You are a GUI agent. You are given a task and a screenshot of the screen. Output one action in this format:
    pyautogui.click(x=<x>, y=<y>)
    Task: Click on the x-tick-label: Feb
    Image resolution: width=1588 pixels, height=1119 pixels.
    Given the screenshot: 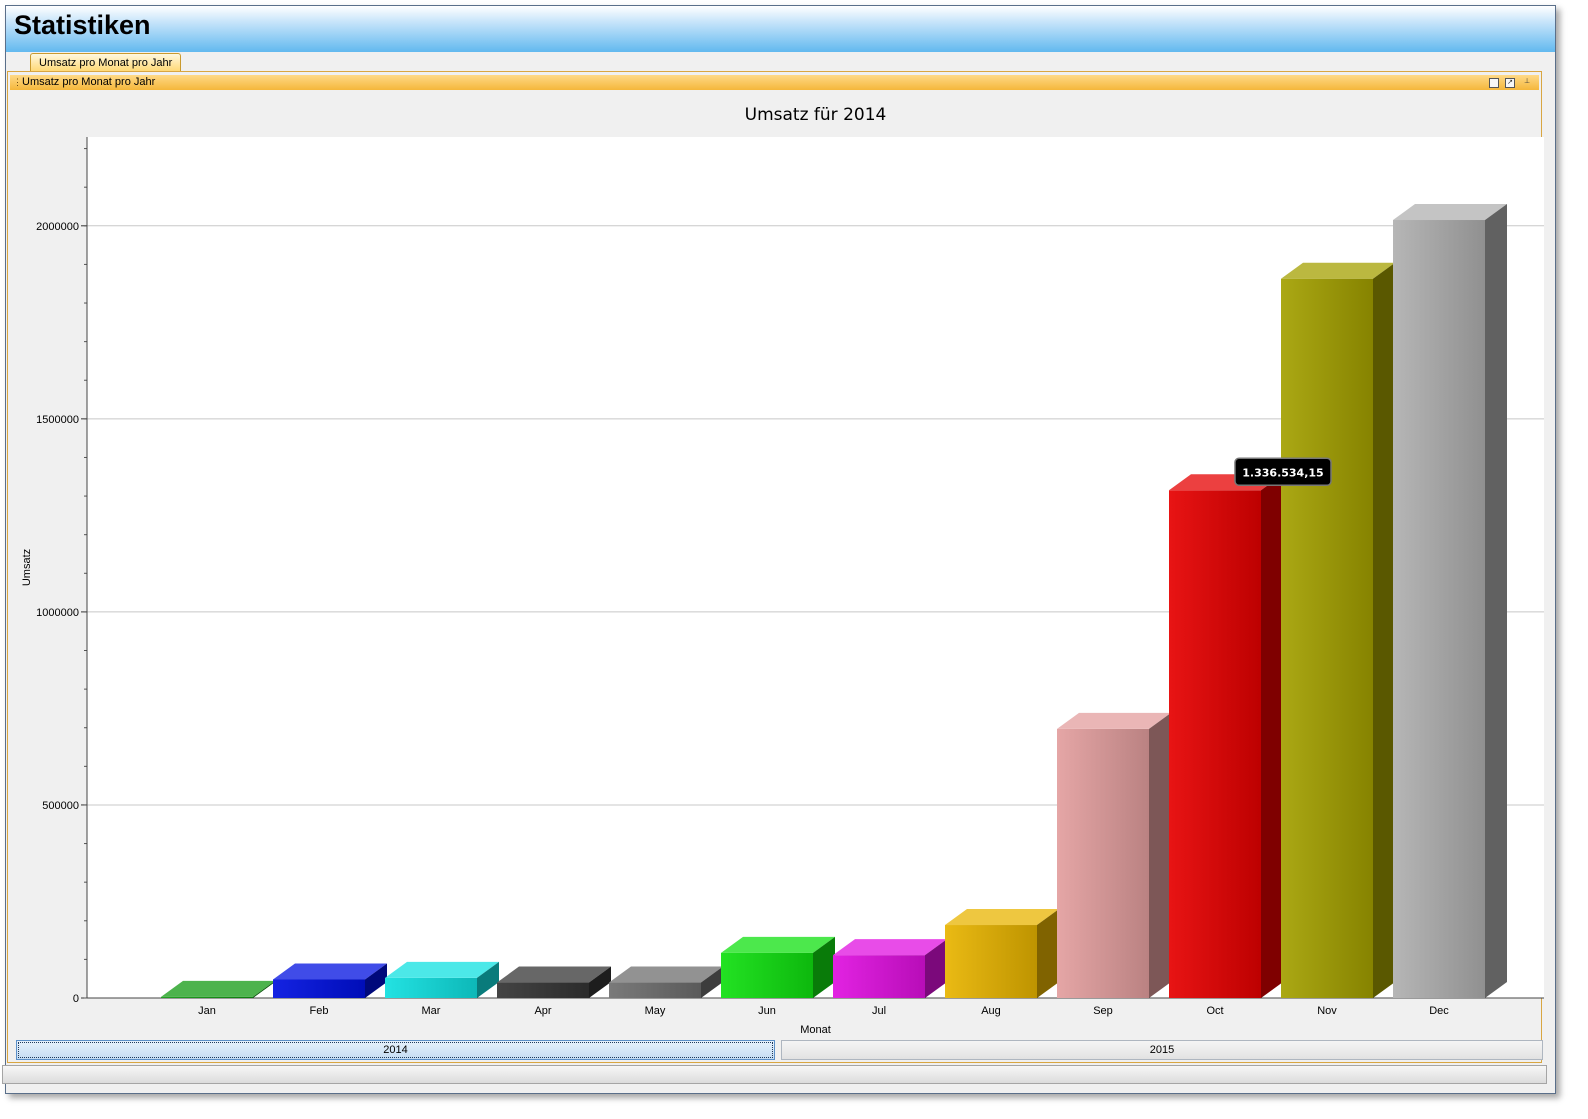 What is the action you would take?
    pyautogui.click(x=319, y=1011)
    